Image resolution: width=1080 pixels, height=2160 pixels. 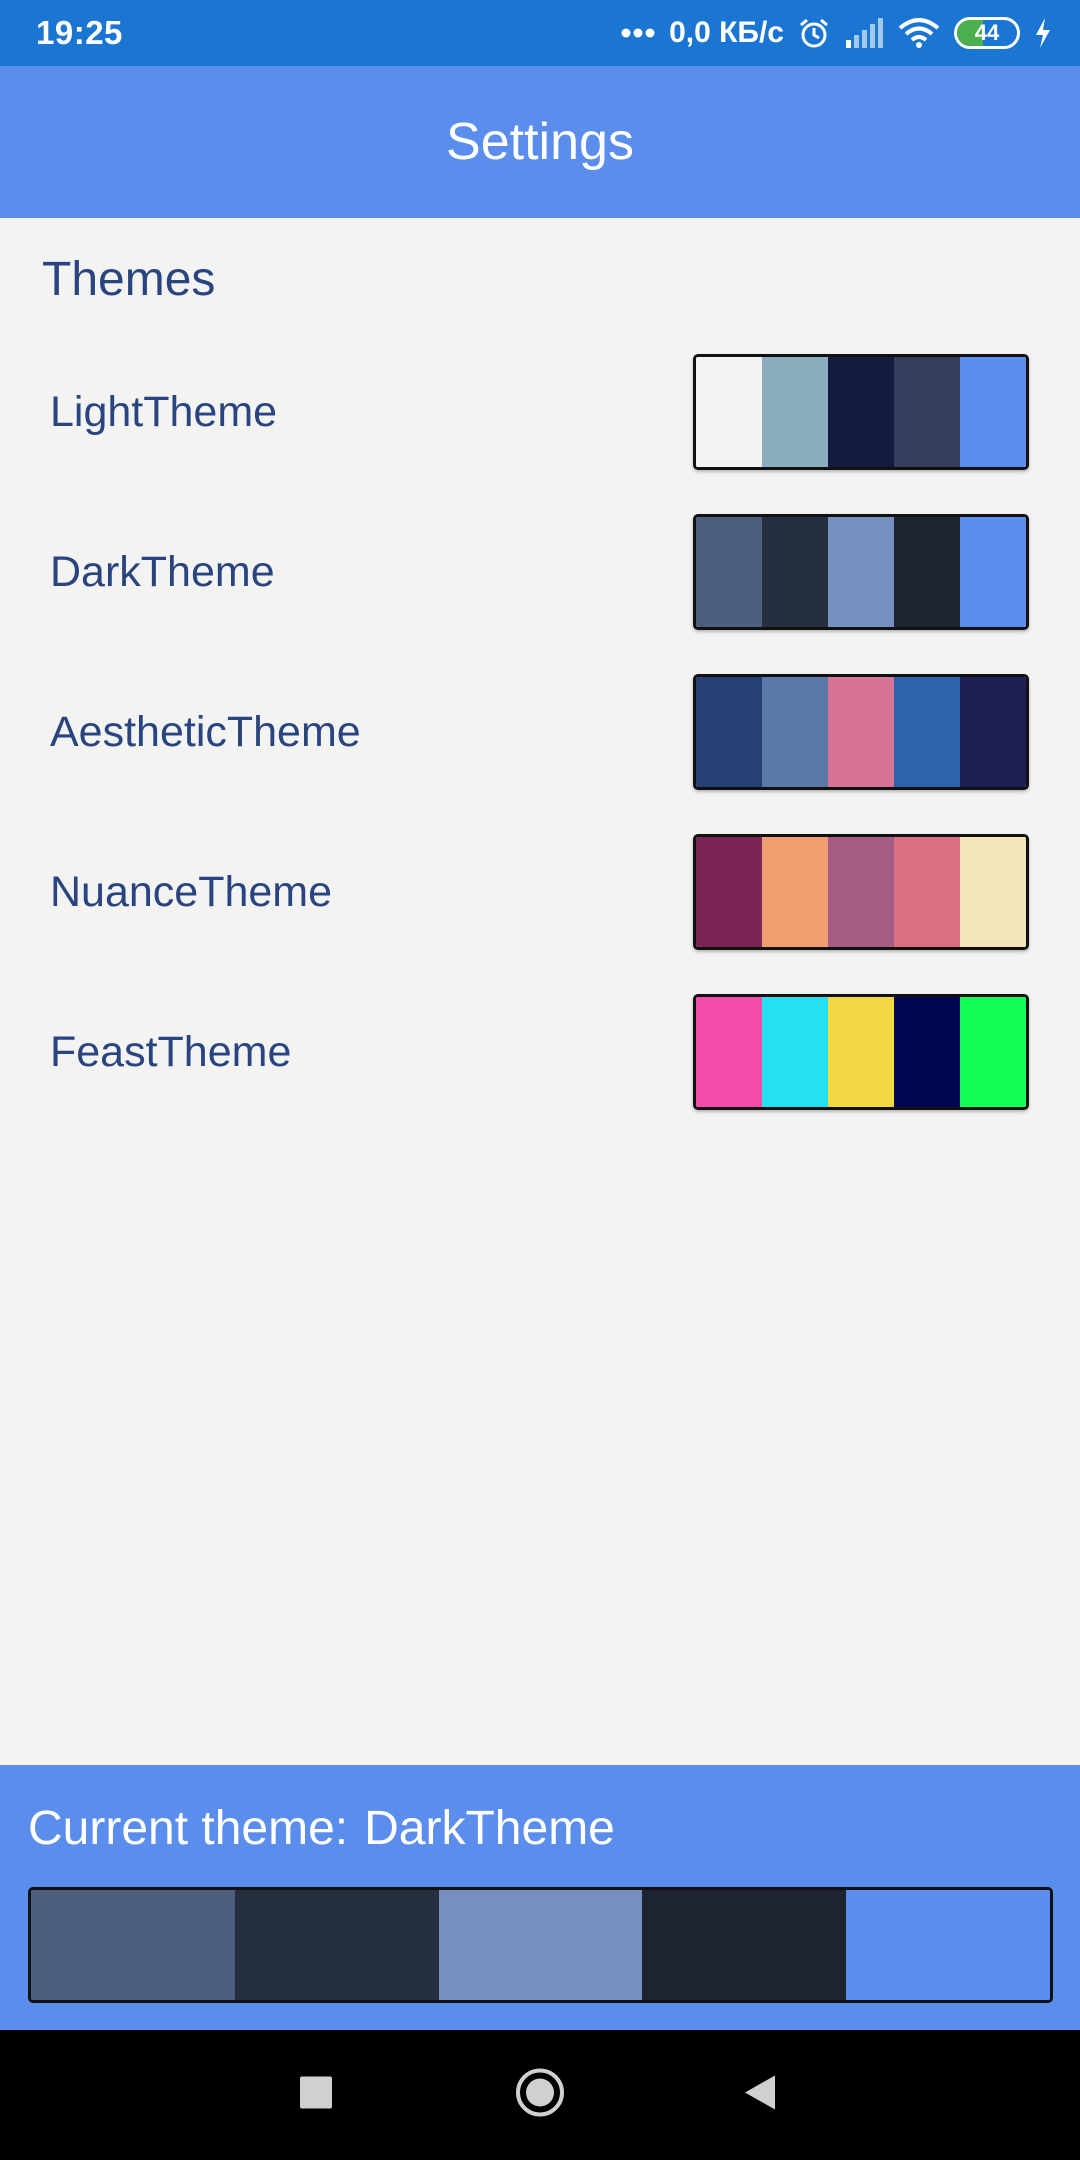 I want to click on theme-name: NuanceTheme, so click(x=191, y=891).